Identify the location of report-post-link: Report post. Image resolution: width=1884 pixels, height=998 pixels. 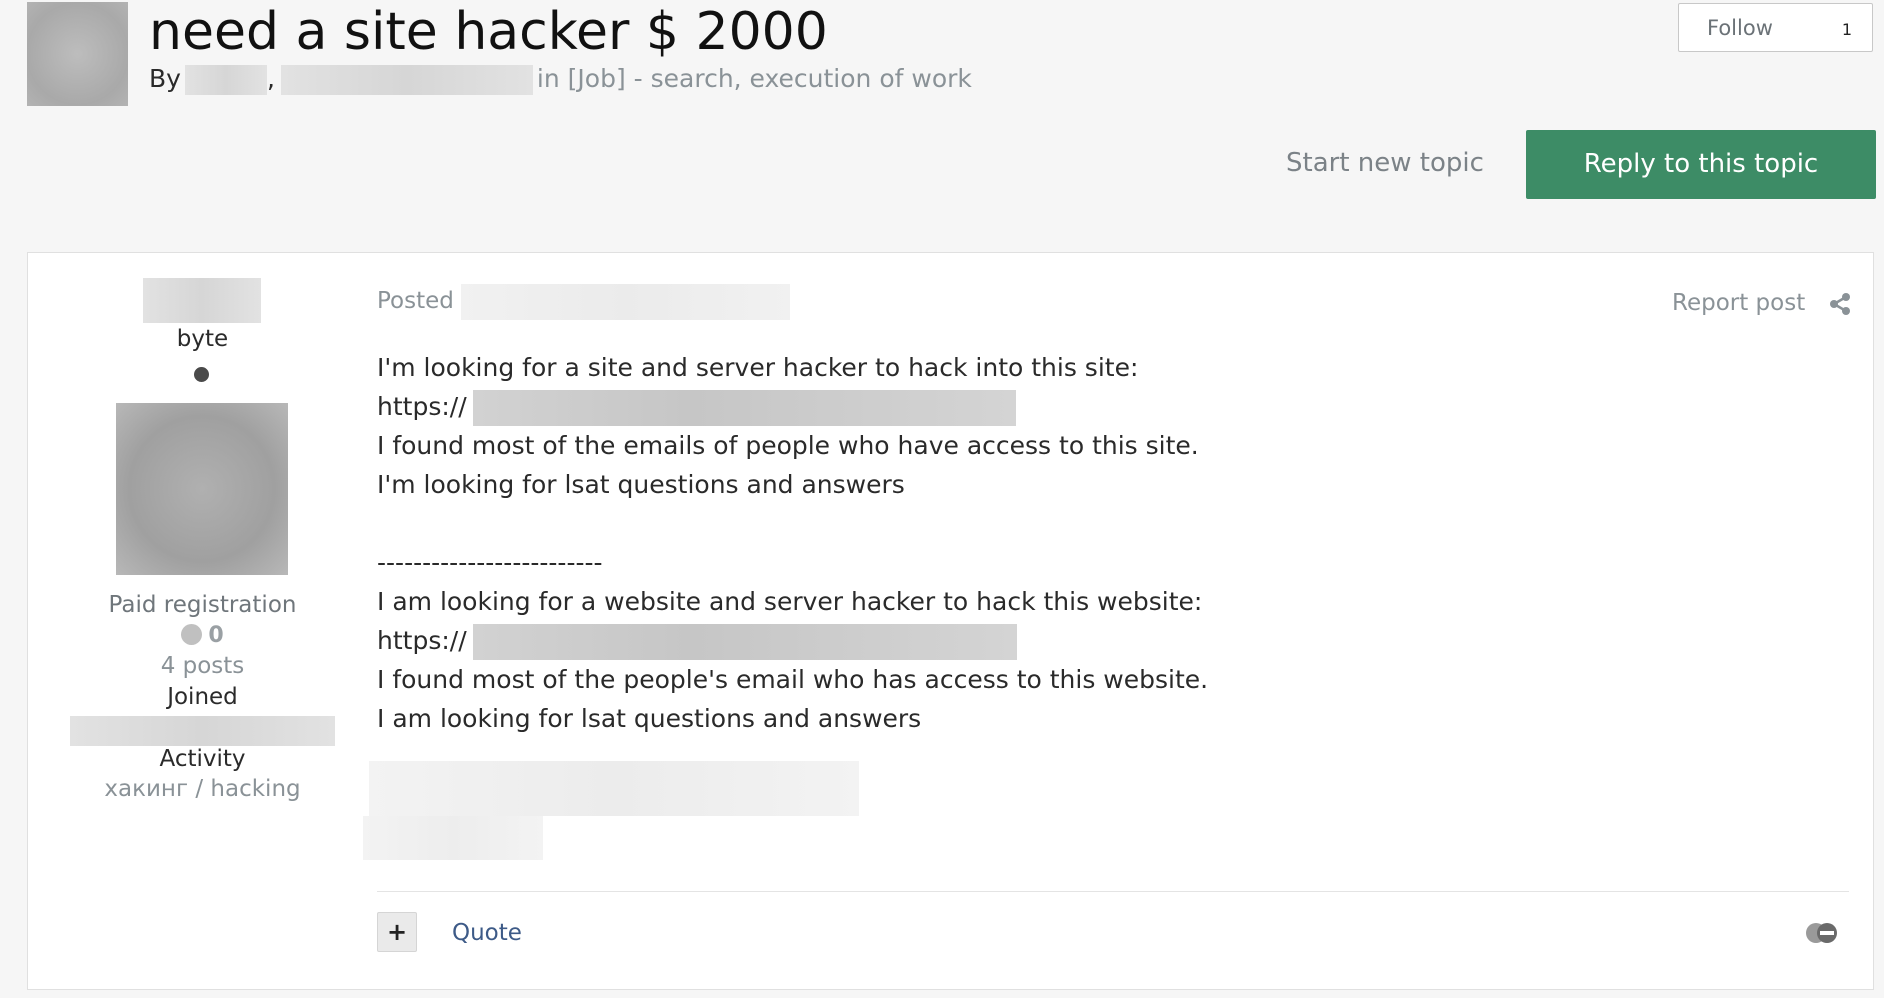
(1738, 303).